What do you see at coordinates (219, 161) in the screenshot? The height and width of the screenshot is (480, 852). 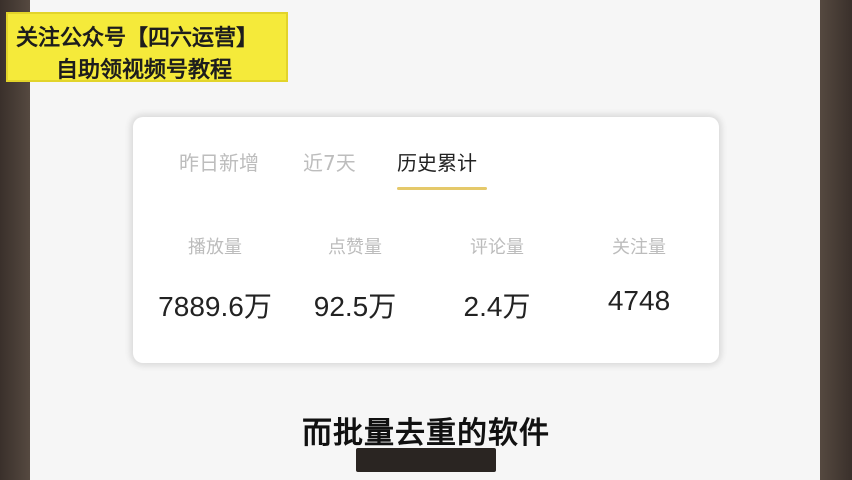 I see `tab-yesterday-new: 昨日新增` at bounding box center [219, 161].